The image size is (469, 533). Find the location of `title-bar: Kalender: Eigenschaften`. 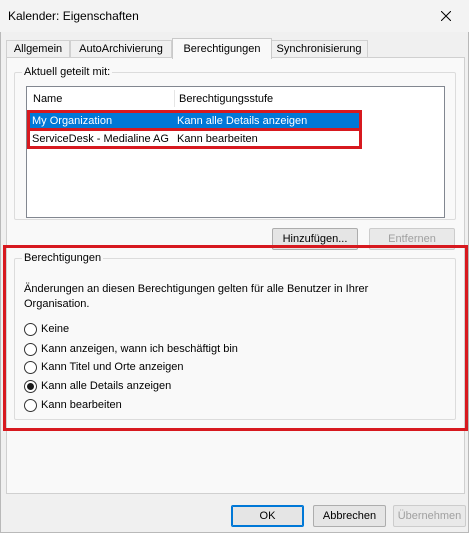

title-bar: Kalender: Eigenschaften is located at coordinates (234, 16).